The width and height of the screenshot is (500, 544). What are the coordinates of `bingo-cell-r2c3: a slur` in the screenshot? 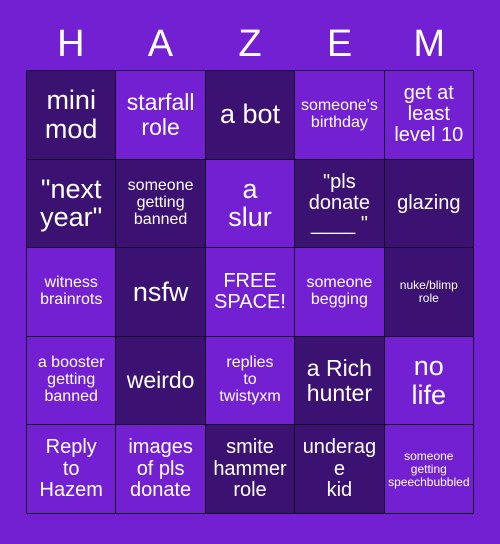 It's located at (250, 203).